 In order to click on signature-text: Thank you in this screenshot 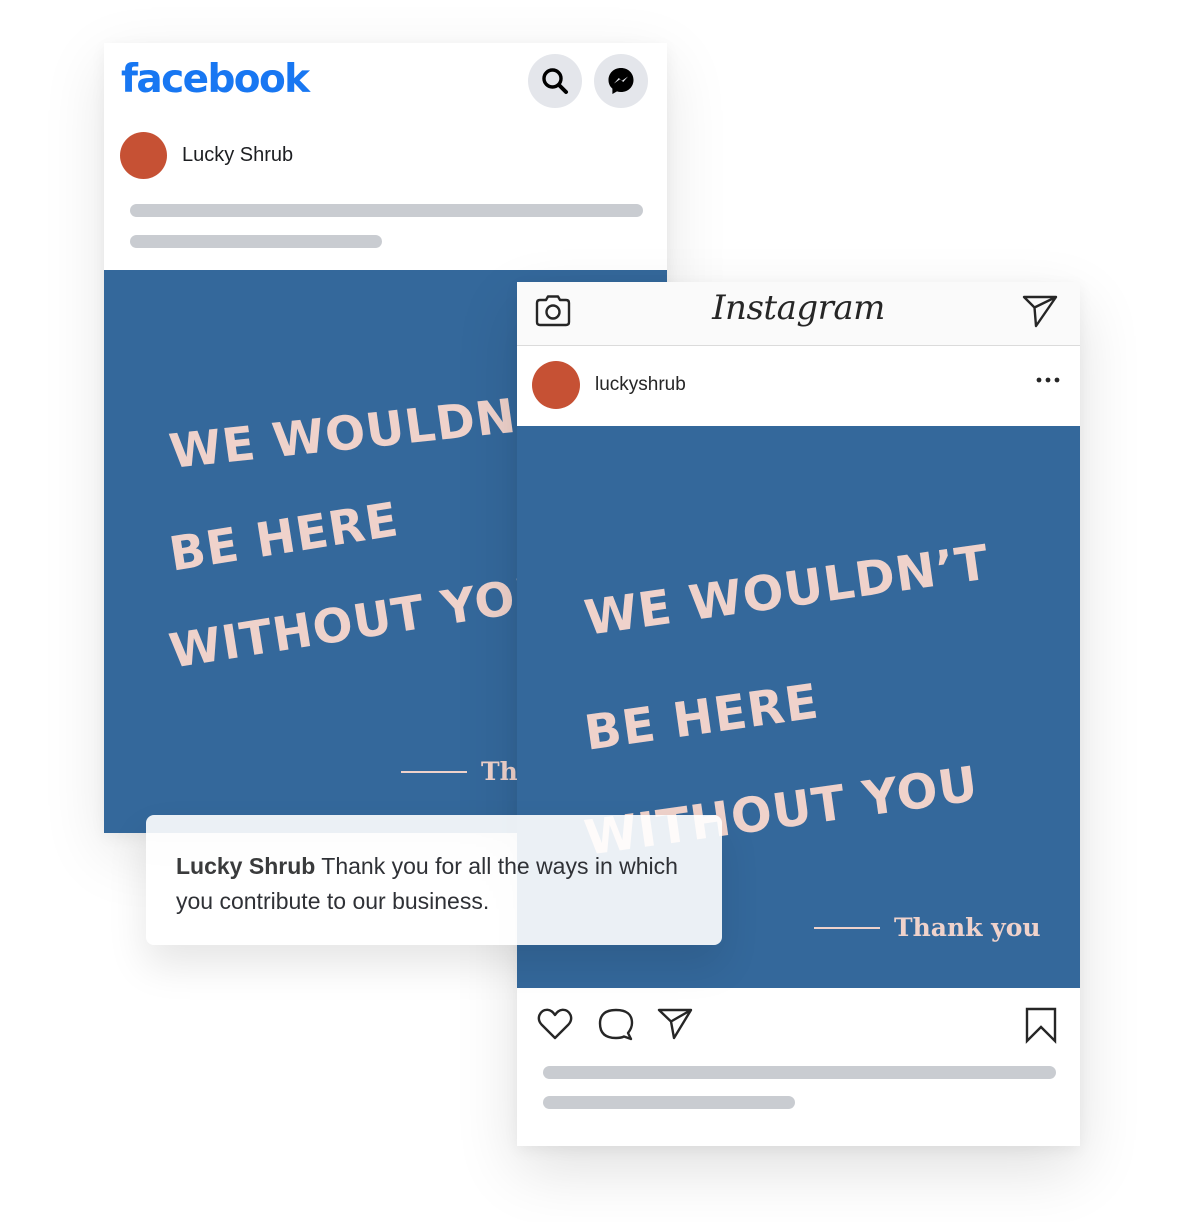, I will do `click(967, 927)`.